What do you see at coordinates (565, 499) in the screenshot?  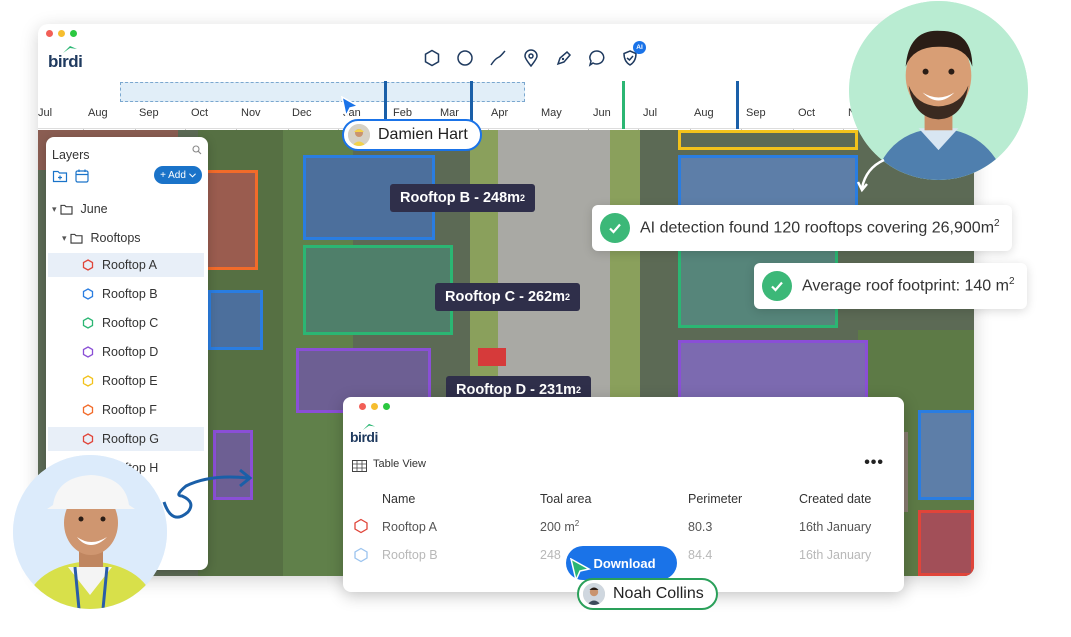 I see `column-header-area: Toal area` at bounding box center [565, 499].